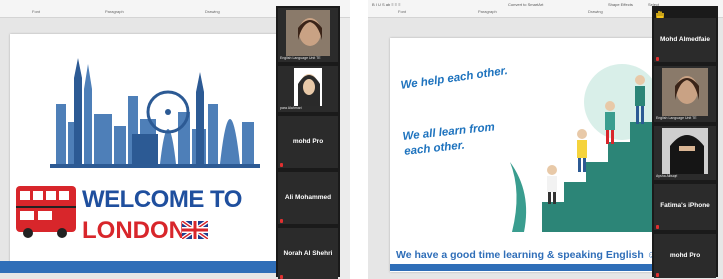  What do you see at coordinates (620, 4) in the screenshot?
I see `shape-effects-button: Shape Effects` at bounding box center [620, 4].